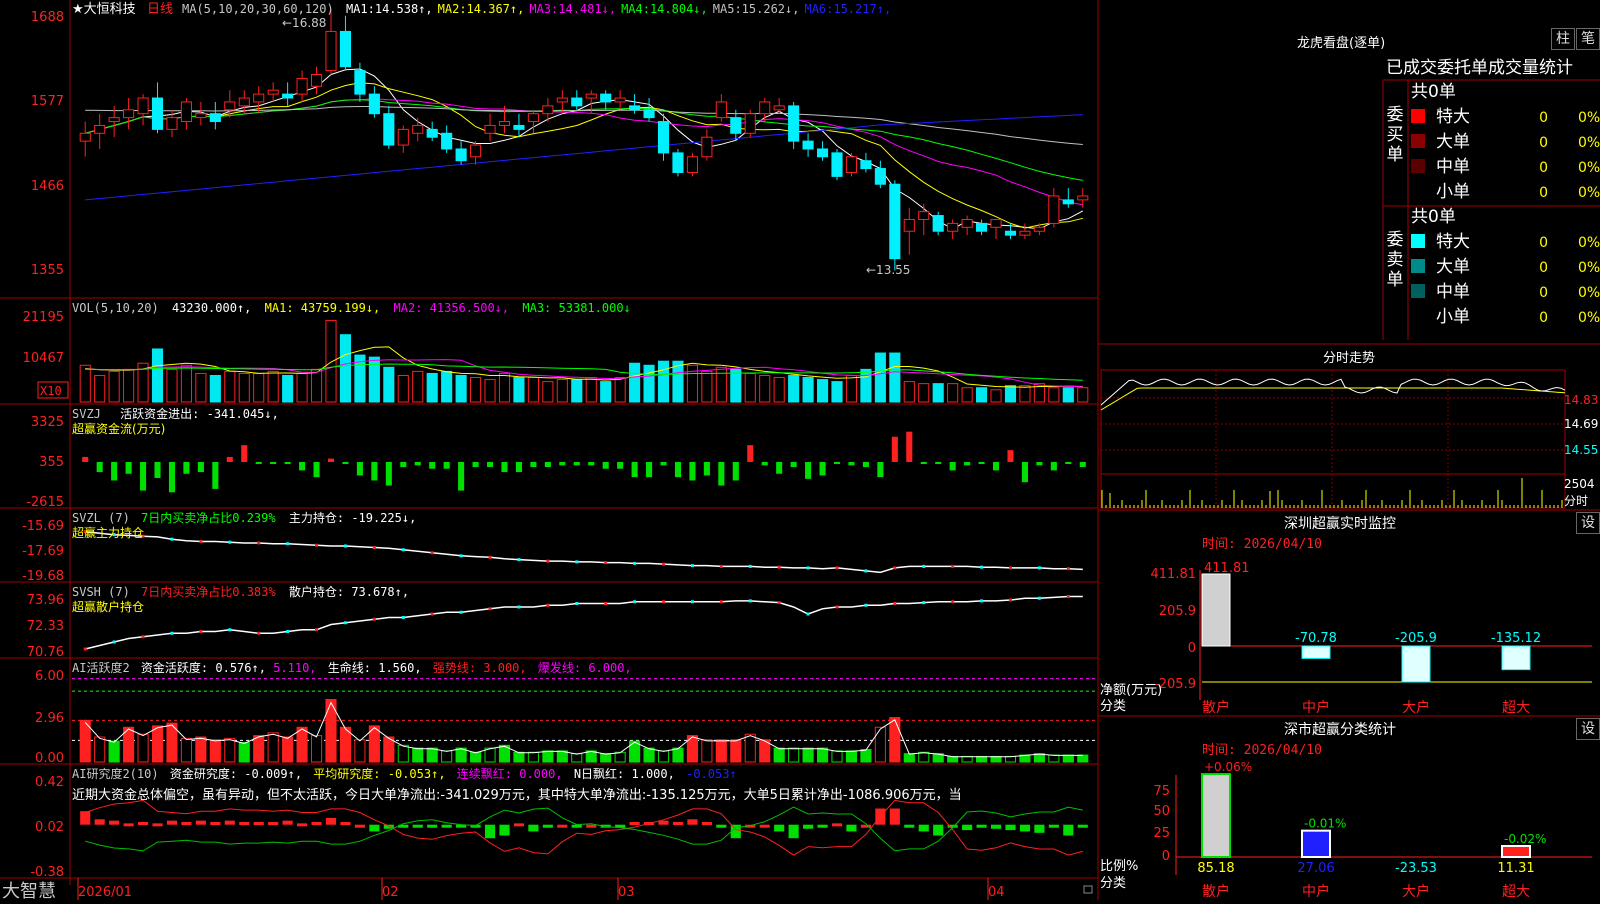 This screenshot has width=1600, height=904. I want to click on sz-time: 时间: 2026/04/10, so click(1262, 544).